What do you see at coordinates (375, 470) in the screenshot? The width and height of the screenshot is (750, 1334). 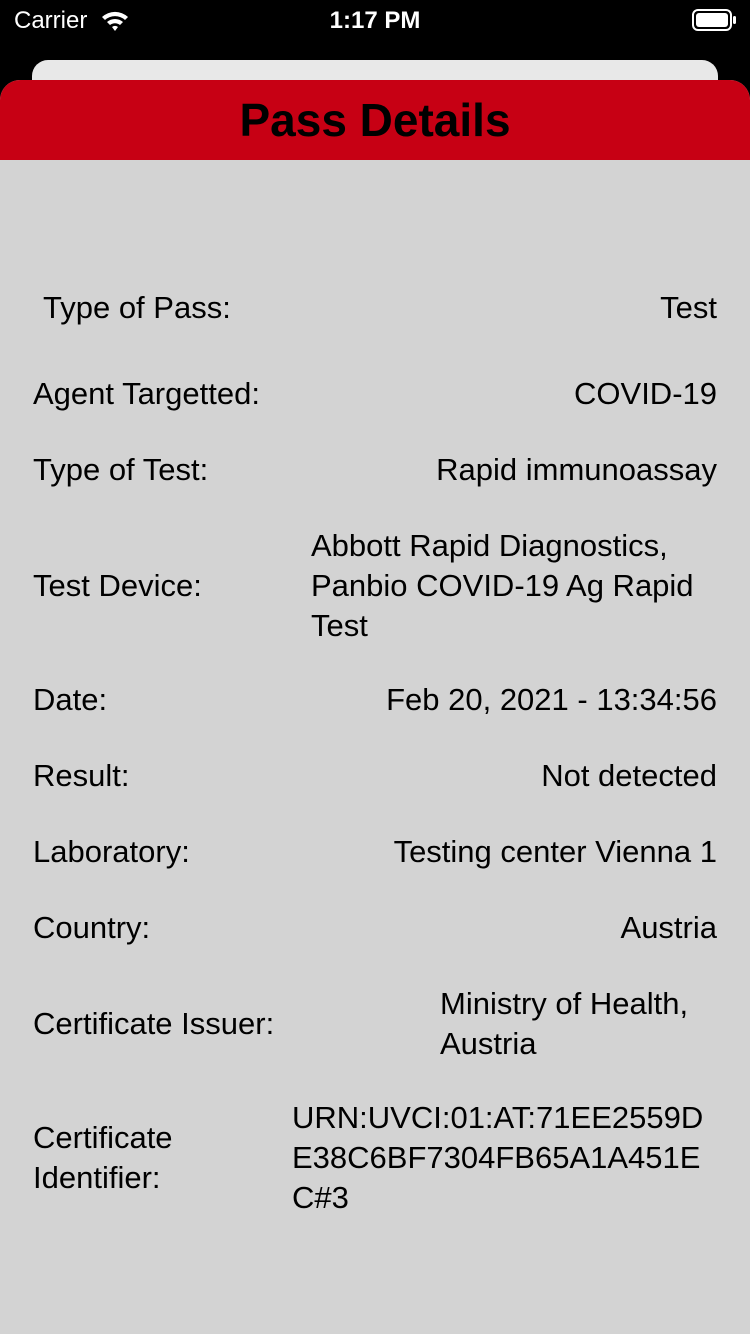 I see `detail-row-type-of-test: Type of Test: Rapid immunoassay` at bounding box center [375, 470].